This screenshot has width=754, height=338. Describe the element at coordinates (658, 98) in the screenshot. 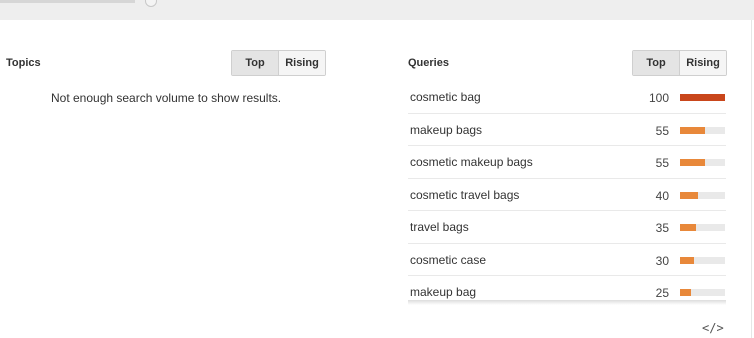

I see `query-value: 100` at that location.